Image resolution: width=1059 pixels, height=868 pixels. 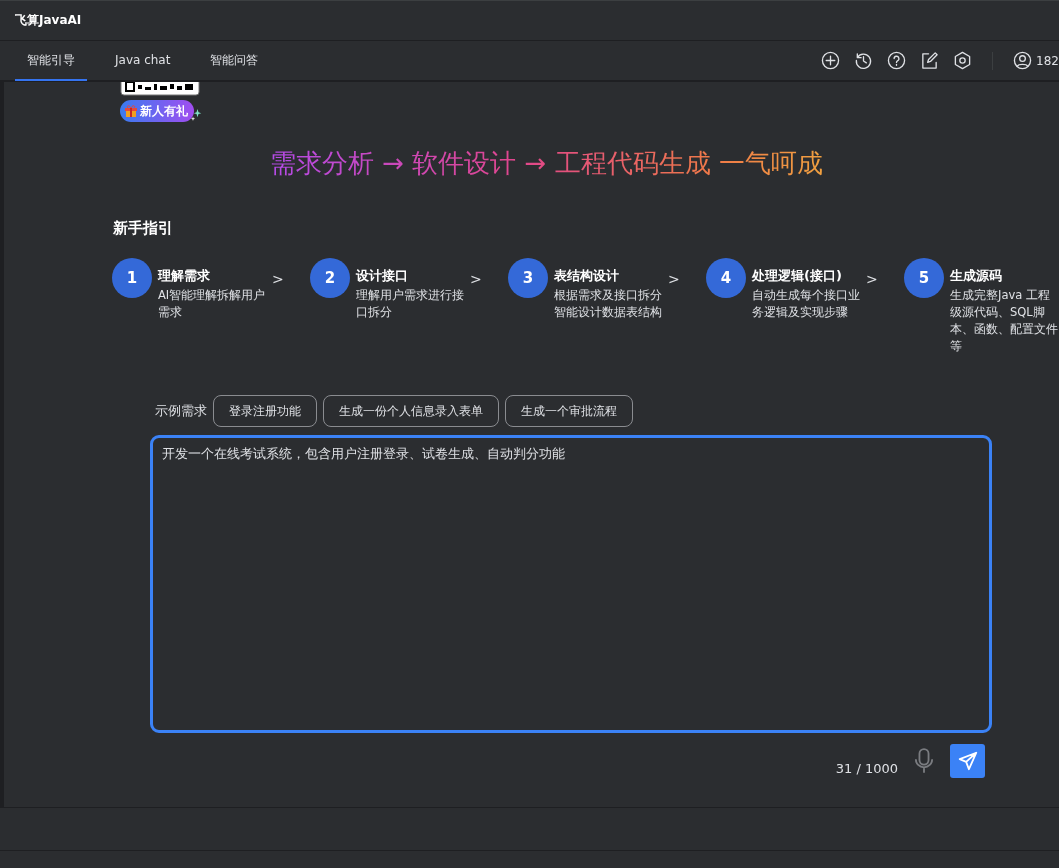 I want to click on history-icon, so click(x=864, y=60).